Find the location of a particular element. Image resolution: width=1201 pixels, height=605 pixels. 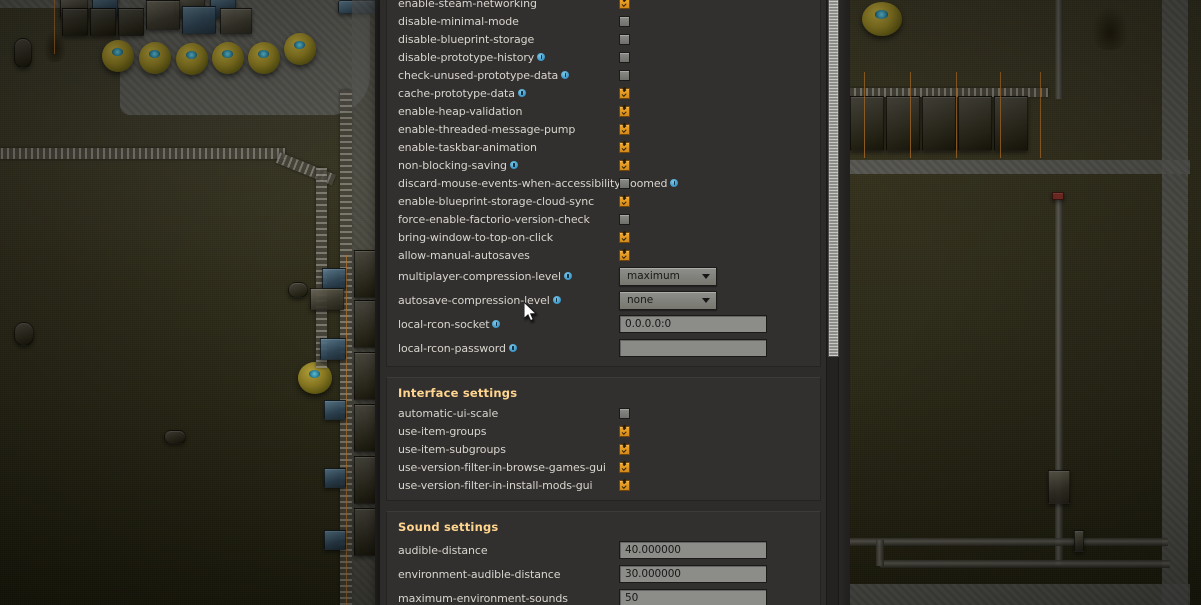

checkbox-enable-threaded-message-pump is located at coordinates (624, 129).